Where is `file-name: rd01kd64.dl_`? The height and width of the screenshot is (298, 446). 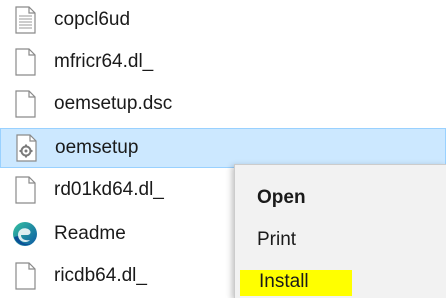
file-name: rd01kd64.dl_ is located at coordinates (109, 189).